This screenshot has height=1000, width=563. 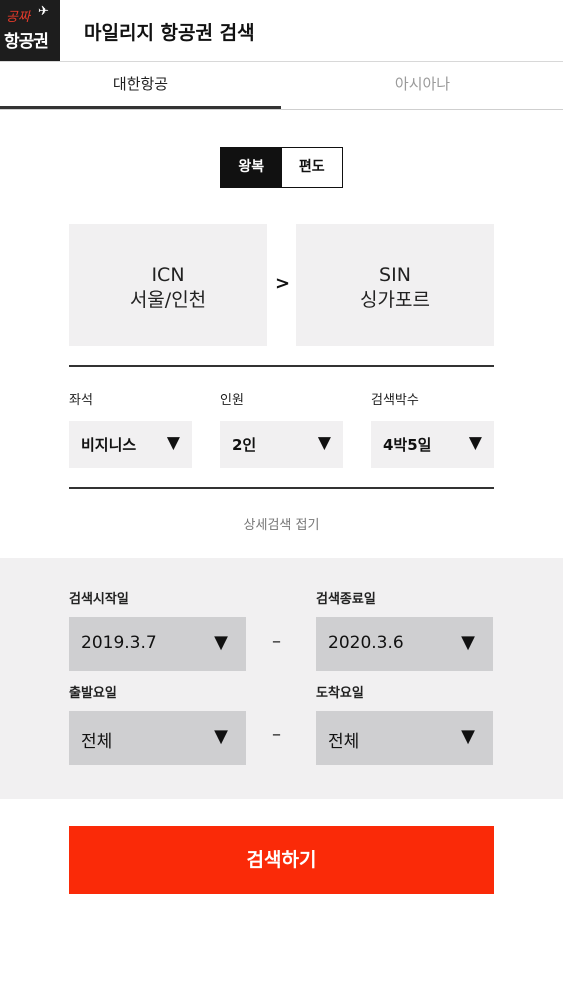 What do you see at coordinates (366, 643) in the screenshot?
I see `end-date-value: 2020.3.6` at bounding box center [366, 643].